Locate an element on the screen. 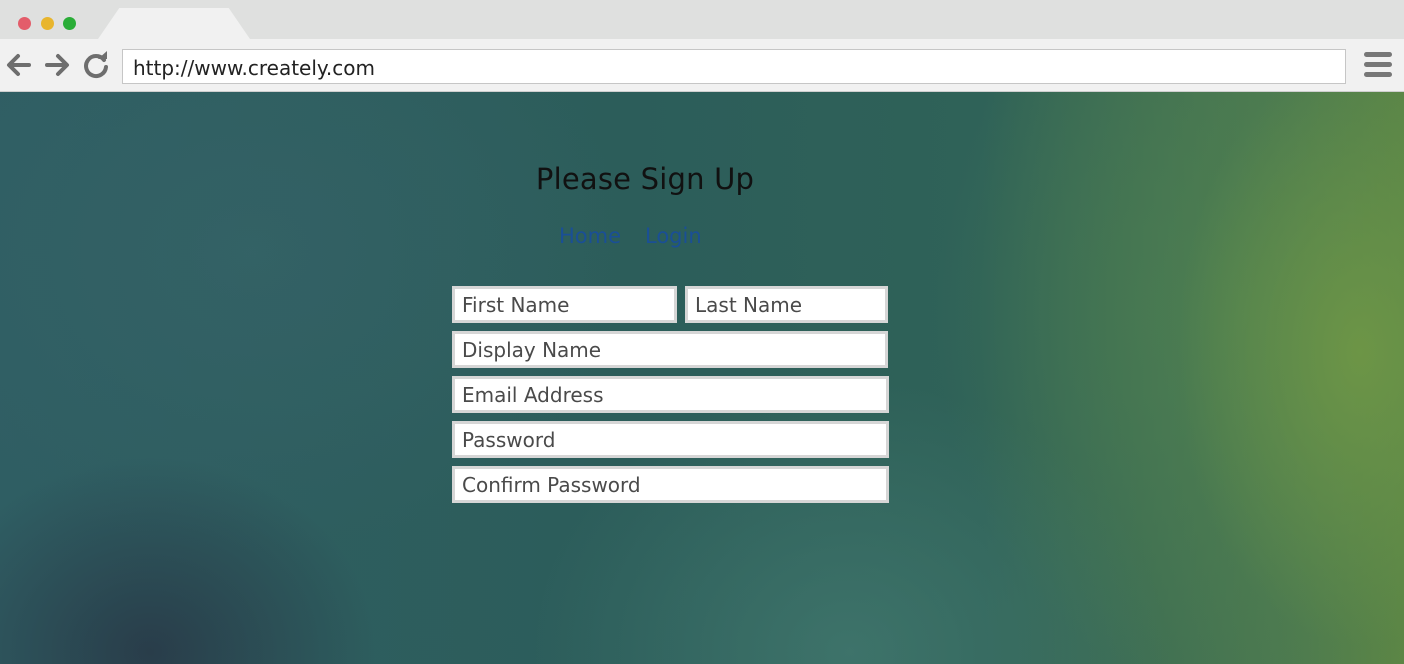 The width and height of the screenshot is (1404, 664). nav-link-home: Home is located at coordinates (590, 236).